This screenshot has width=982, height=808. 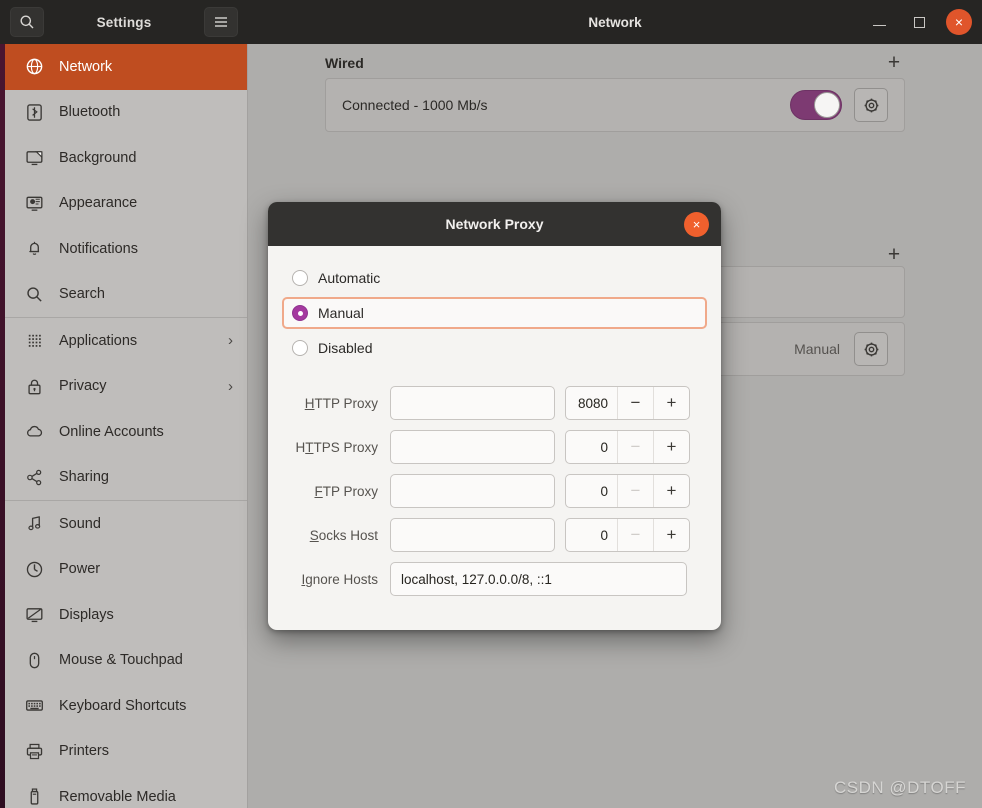 I want to click on sidebar-item-applications: Applications ›, so click(x=126, y=341).